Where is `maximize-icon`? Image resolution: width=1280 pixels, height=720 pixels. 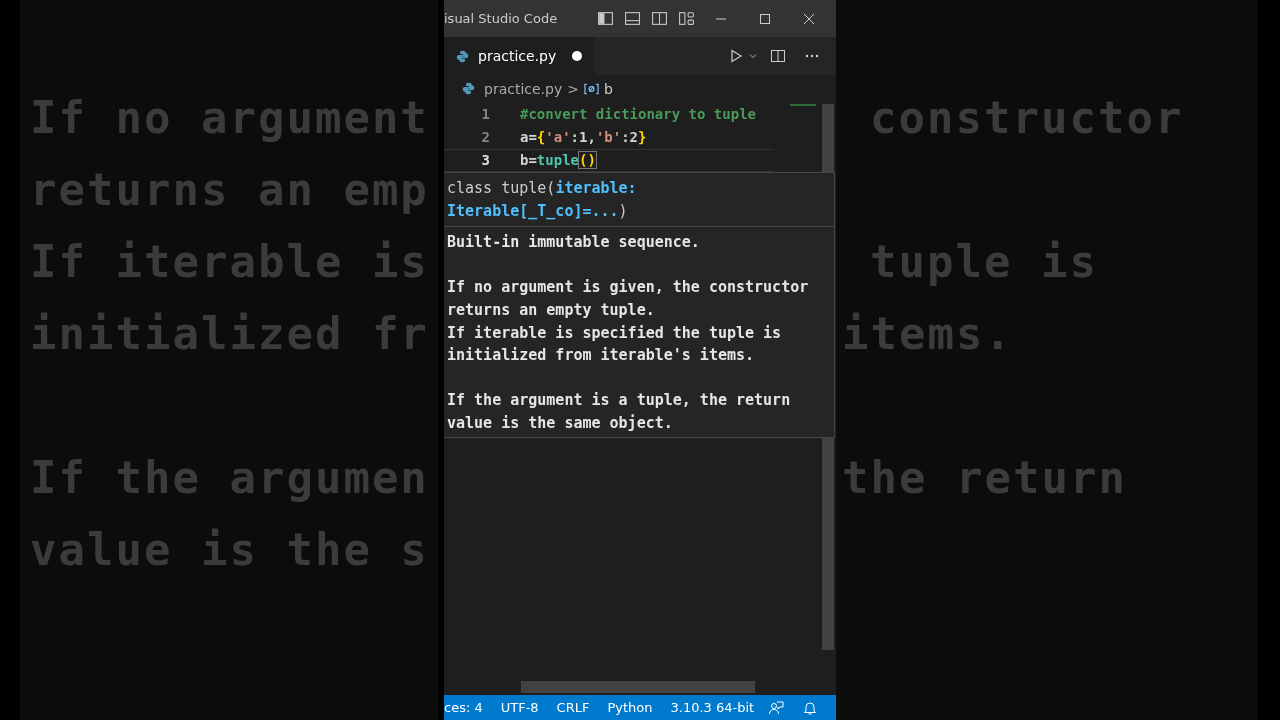 maximize-icon is located at coordinates (765, 18).